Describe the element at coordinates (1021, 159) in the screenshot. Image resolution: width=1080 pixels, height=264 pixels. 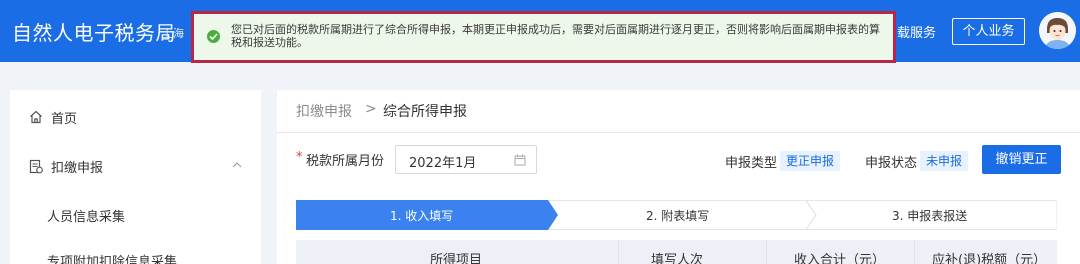
I see `revoke-correction-button: 撤销更正` at that location.